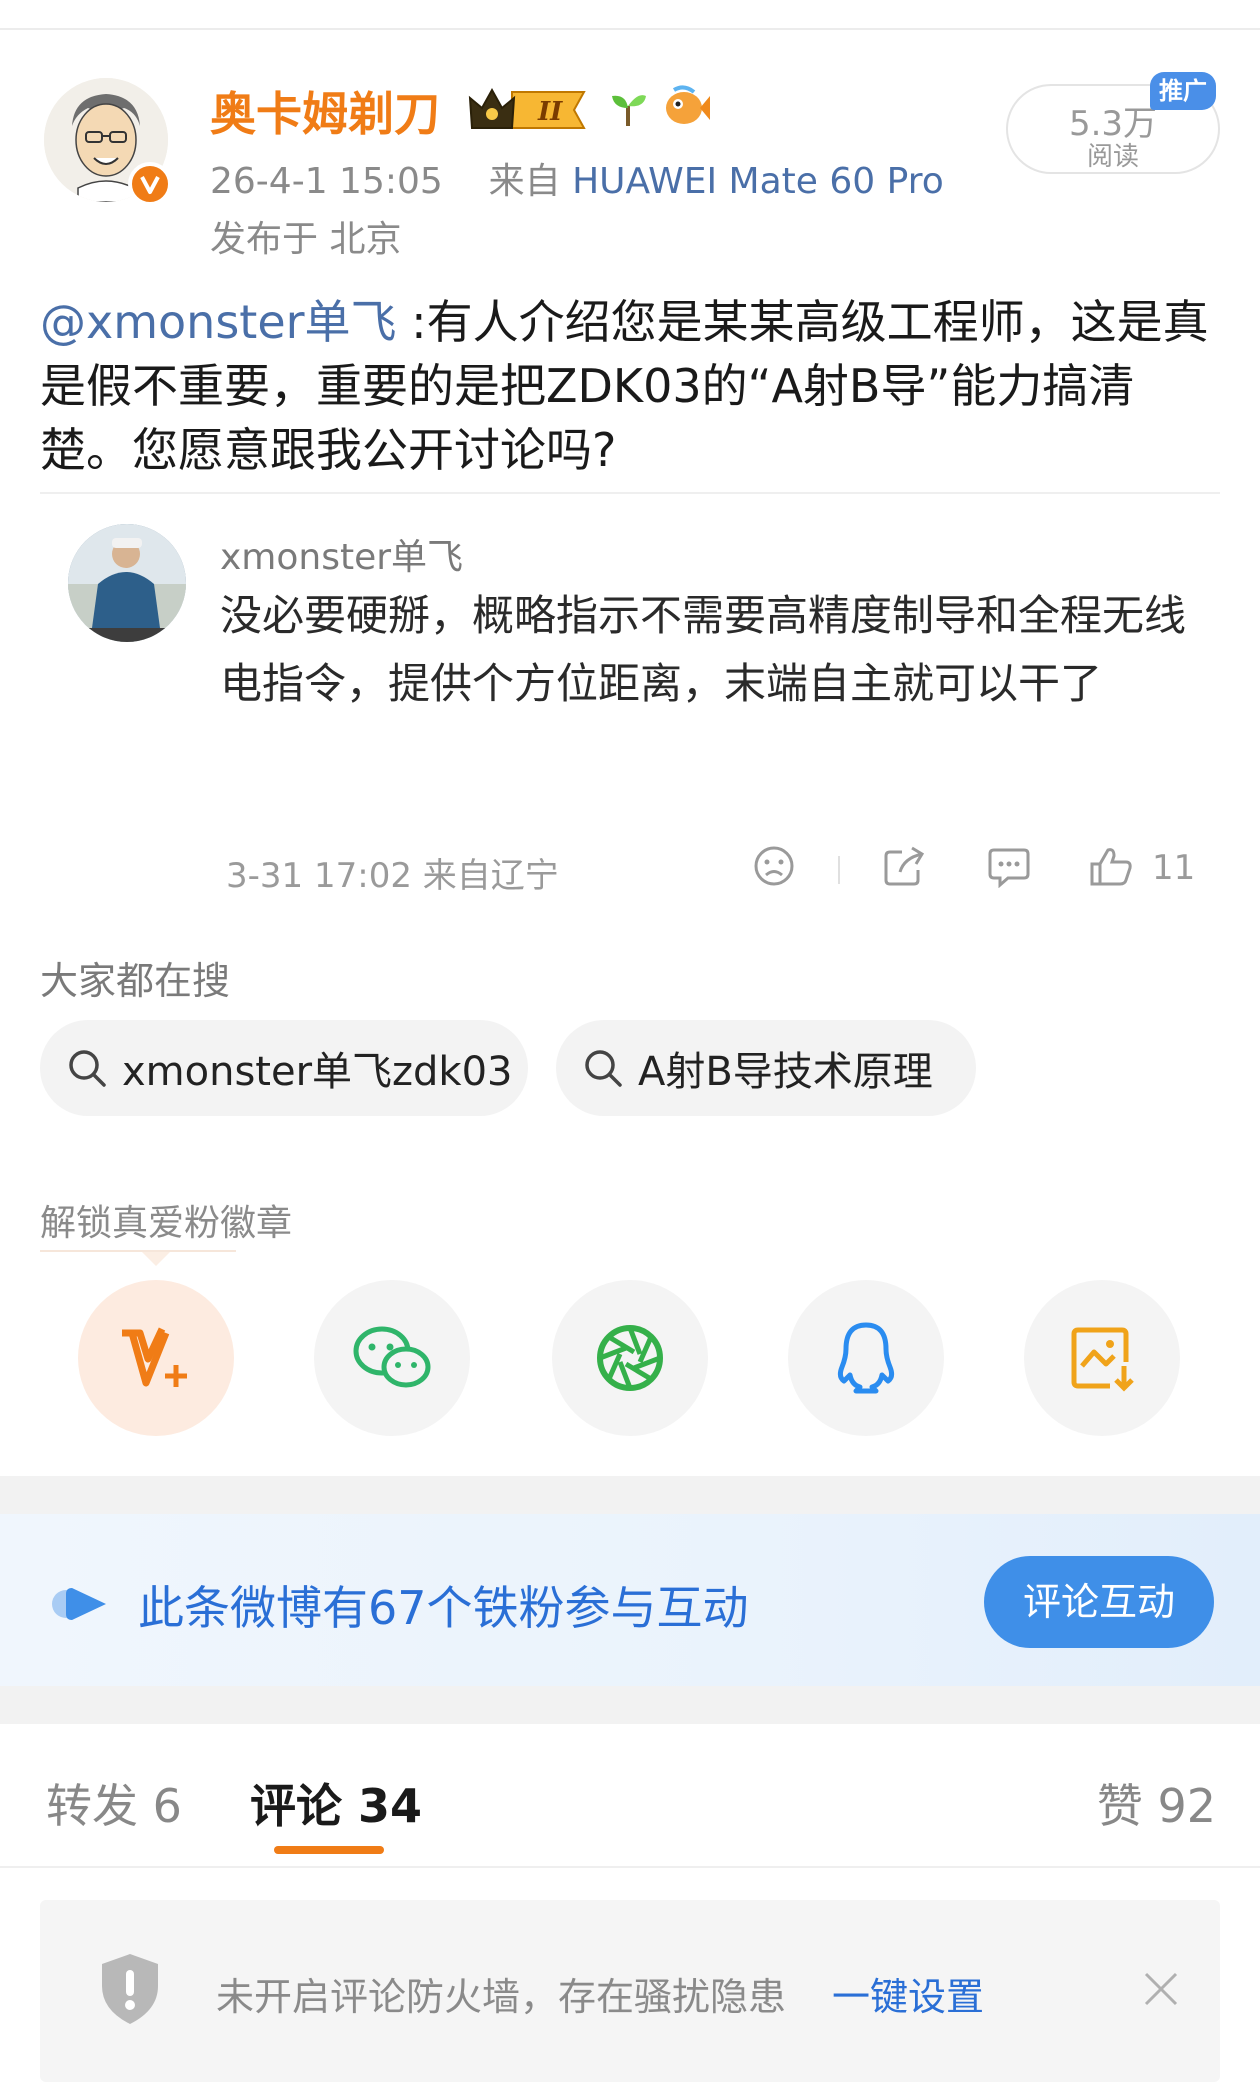 The width and height of the screenshot is (1260, 2082). I want to click on quoted-username: xmonster单飞, so click(341, 554).